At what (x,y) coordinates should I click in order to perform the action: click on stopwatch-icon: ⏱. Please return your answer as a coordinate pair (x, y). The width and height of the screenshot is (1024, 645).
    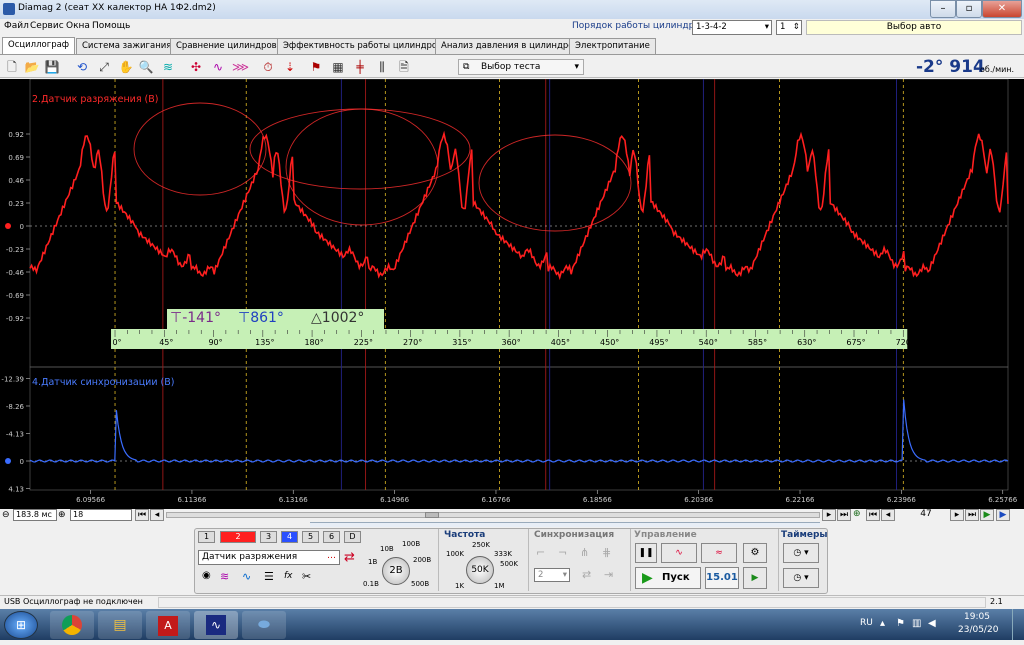
    Looking at the image, I should click on (268, 67).